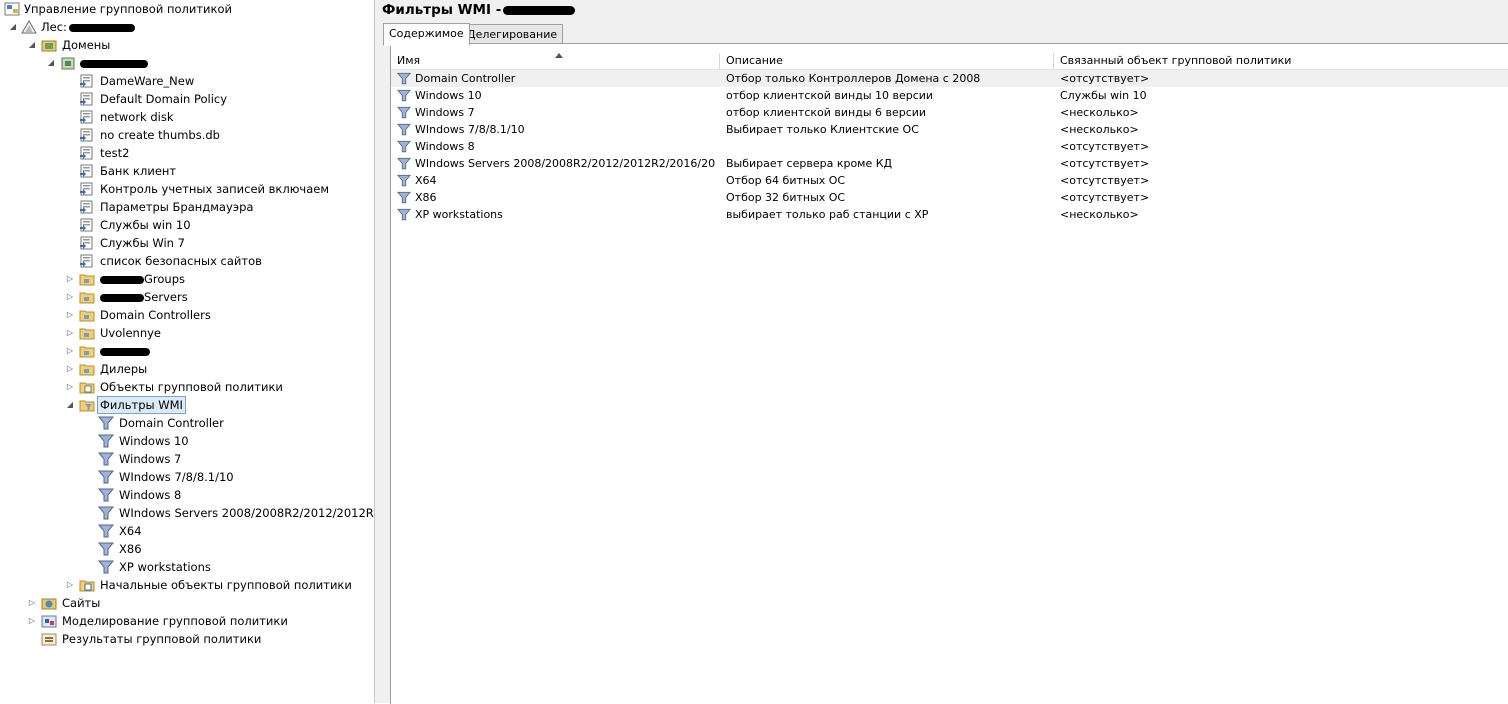 Image resolution: width=1508 pixels, height=704 pixels. I want to click on tab-delegation: Делегирование, so click(512, 34).